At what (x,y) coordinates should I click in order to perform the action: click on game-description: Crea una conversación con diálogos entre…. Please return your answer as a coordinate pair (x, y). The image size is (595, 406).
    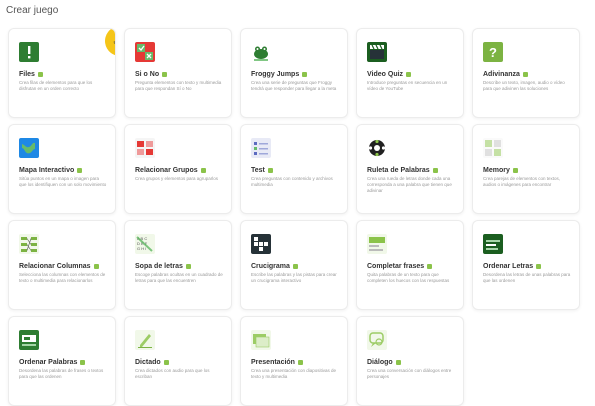
    Looking at the image, I should click on (409, 373).